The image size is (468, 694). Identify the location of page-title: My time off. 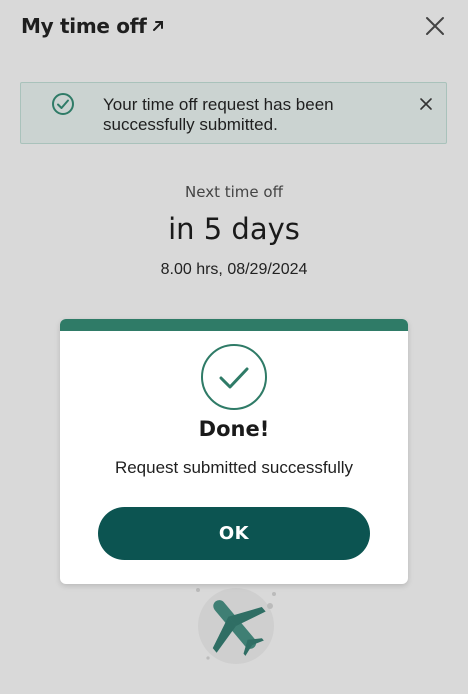
(93, 26).